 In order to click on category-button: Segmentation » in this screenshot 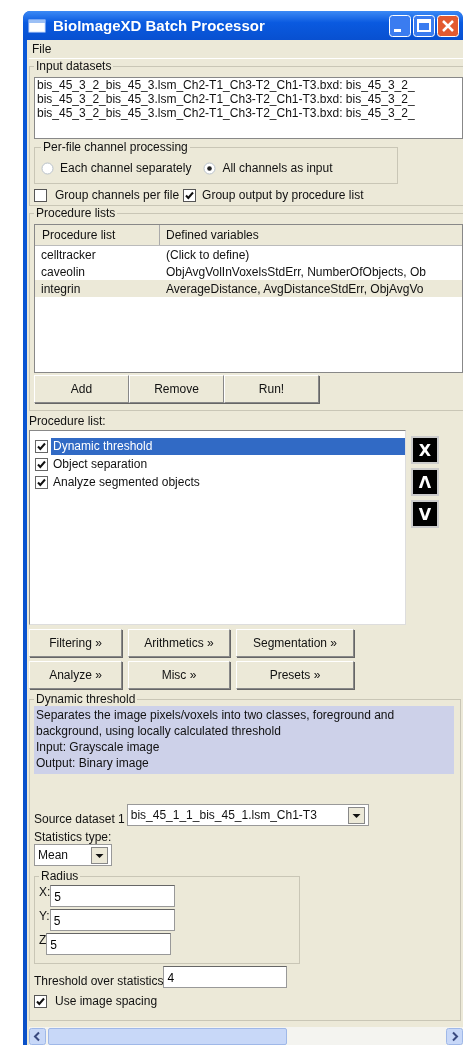, I will do `click(295, 643)`.